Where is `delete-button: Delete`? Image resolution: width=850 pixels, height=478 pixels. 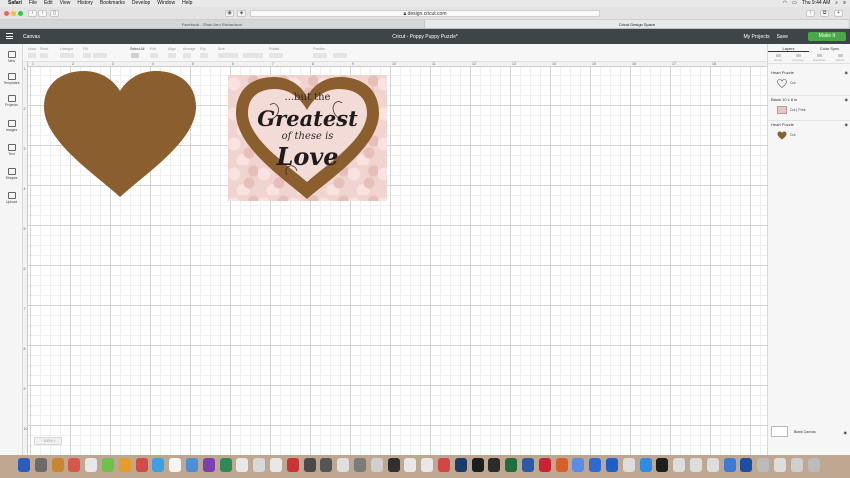 delete-button: Delete is located at coordinates (840, 58).